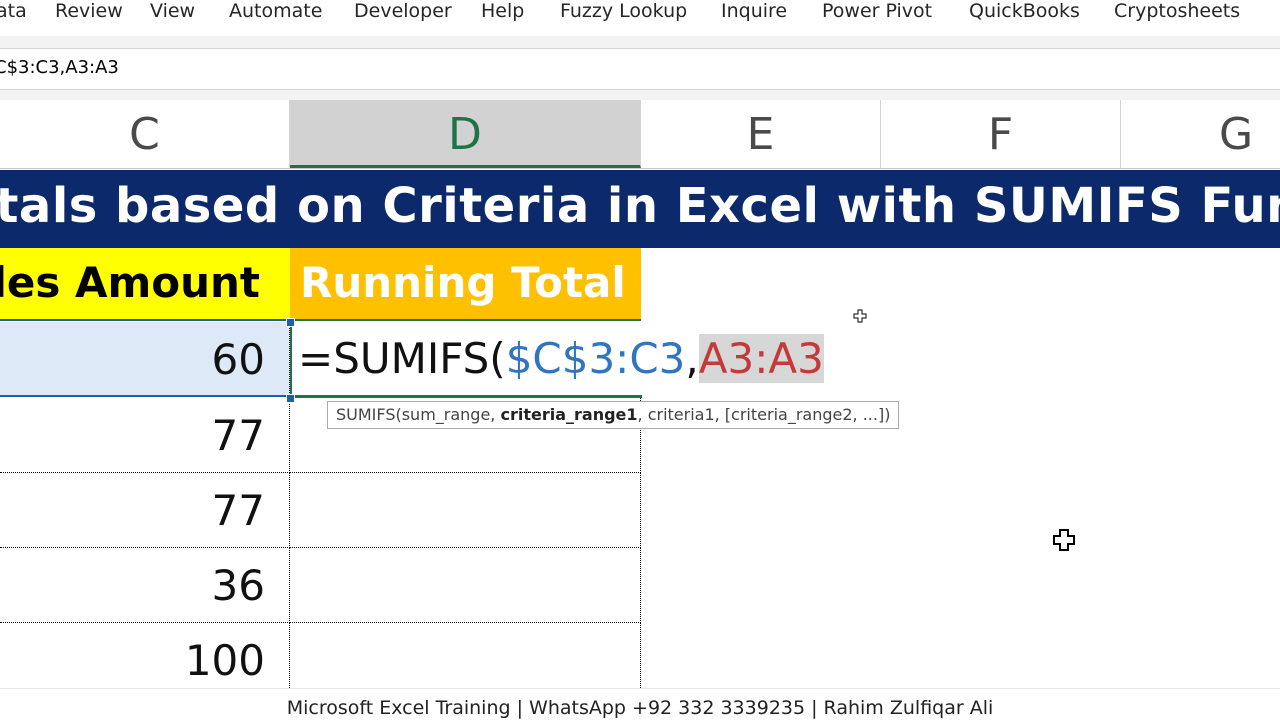 This screenshot has width=1280, height=720. Describe the element at coordinates (1001, 134) in the screenshot. I see `column-header-f: F` at that location.